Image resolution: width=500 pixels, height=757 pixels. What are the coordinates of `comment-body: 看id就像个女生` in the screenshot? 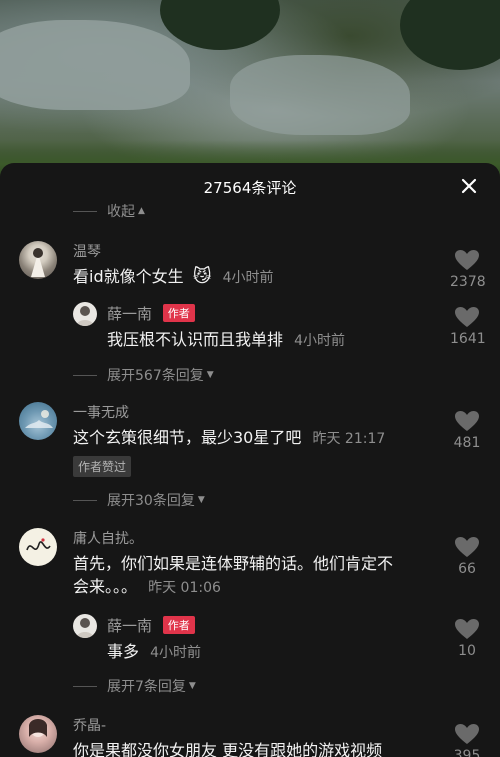 It's located at (128, 276).